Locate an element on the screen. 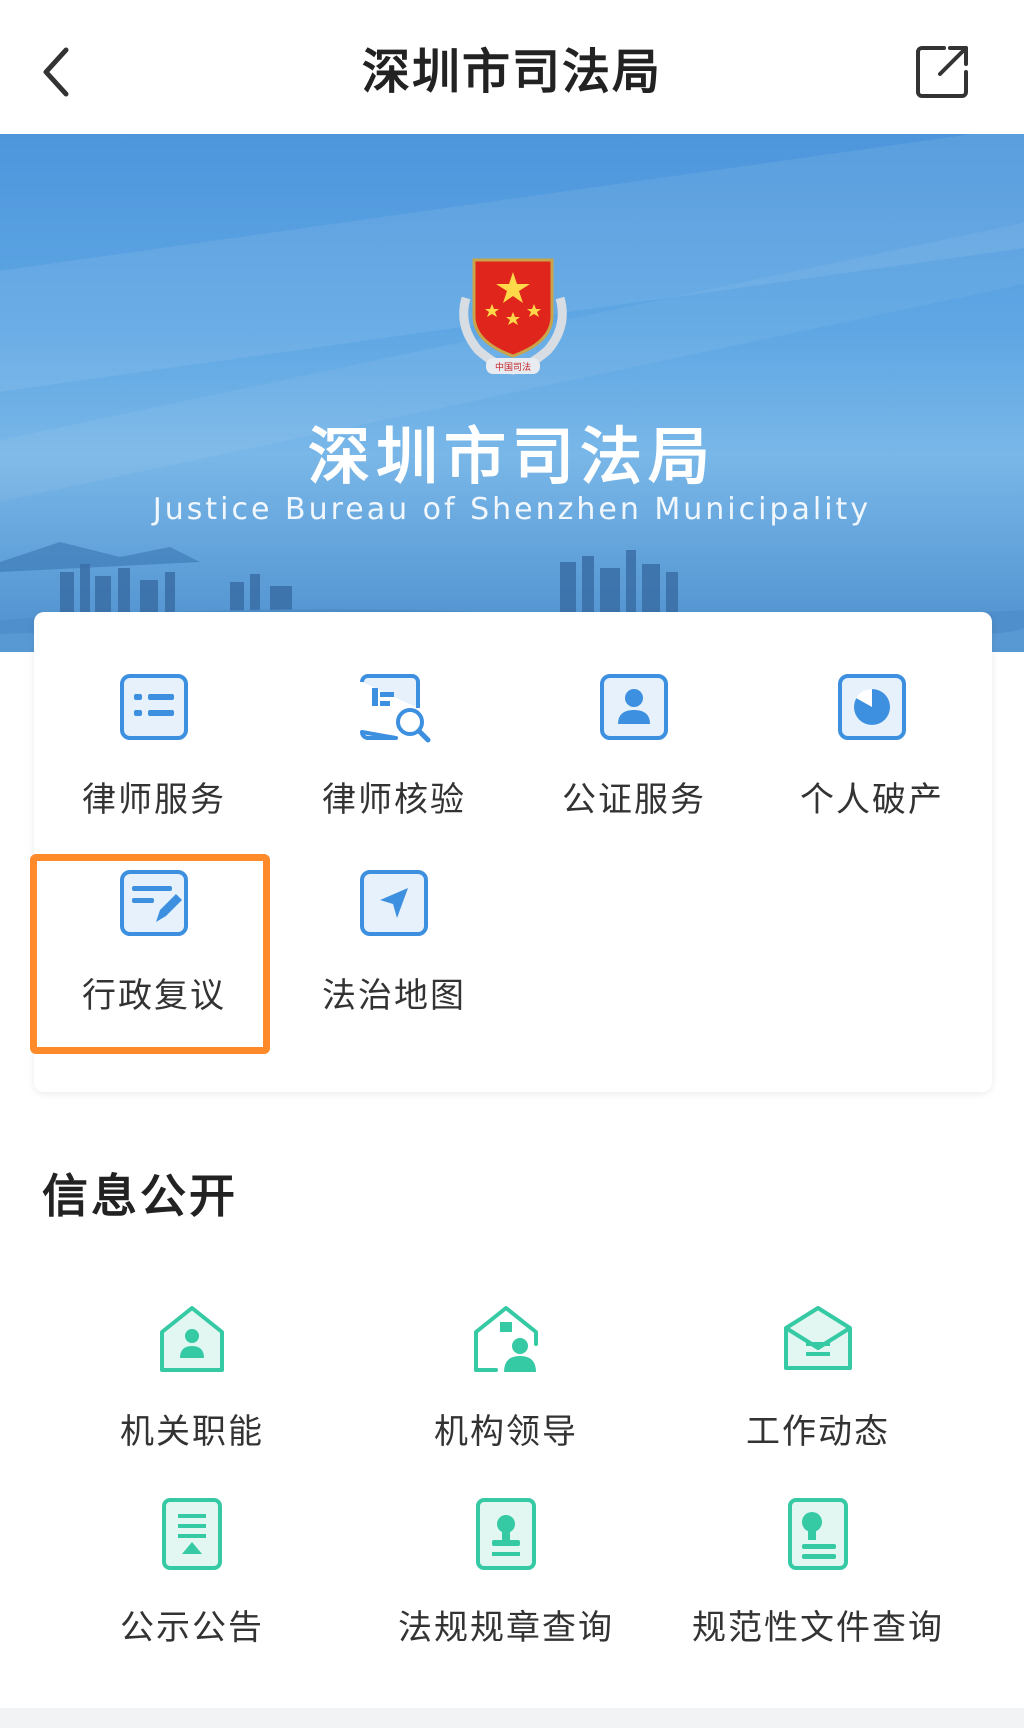 The width and height of the screenshot is (1024, 1728). service-label: 公证服务 is located at coordinates (634, 800).